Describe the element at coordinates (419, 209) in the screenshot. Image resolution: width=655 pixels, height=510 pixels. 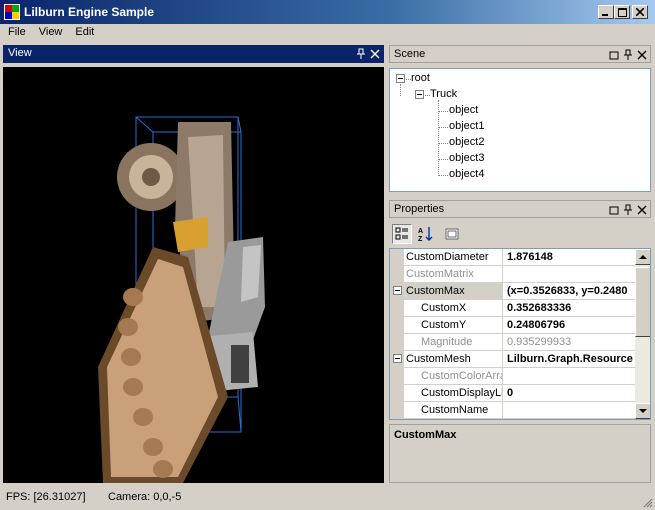
I see `properties-panel-title: Properties` at that location.